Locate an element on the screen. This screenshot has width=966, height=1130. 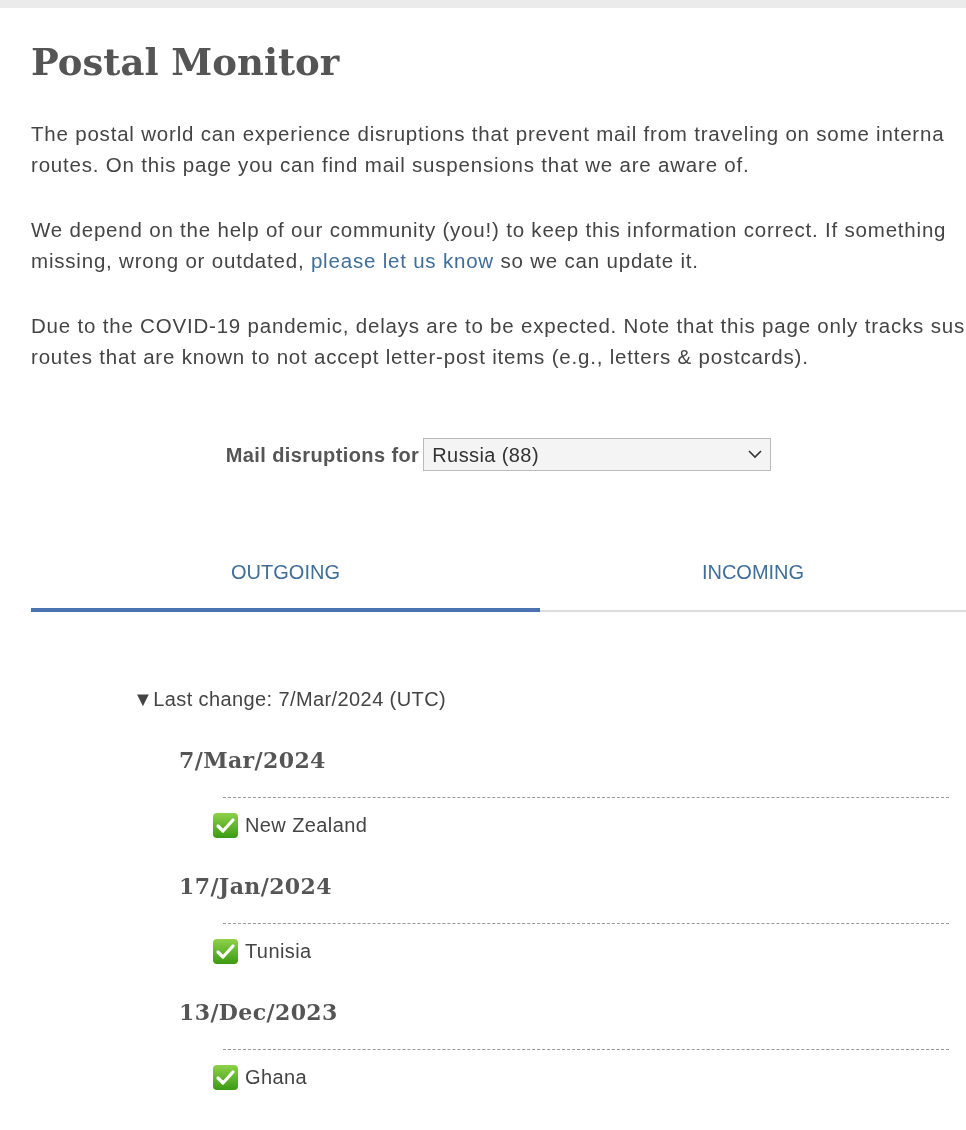
tab: OUTGOING is located at coordinates (285, 578).